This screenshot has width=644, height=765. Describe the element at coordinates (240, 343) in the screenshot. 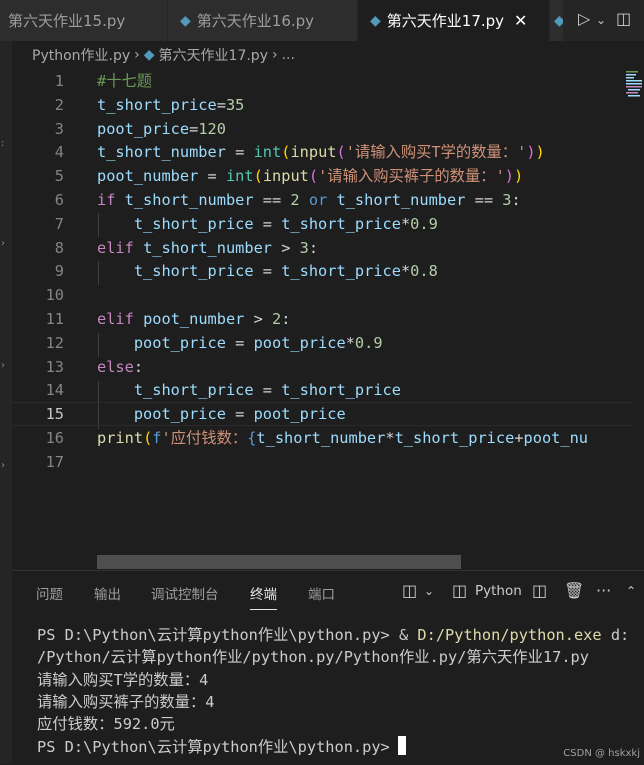

I see `code-text: poot_price = poot_price*0.9` at that location.